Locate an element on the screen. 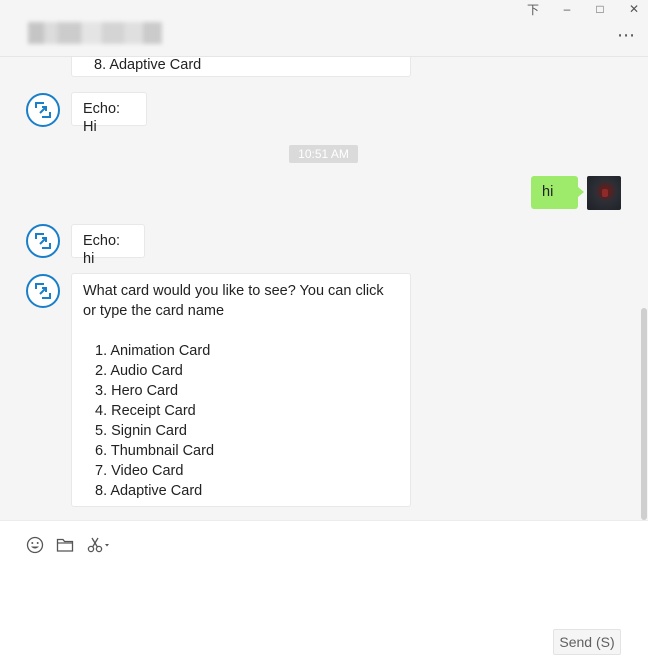 This screenshot has width=648, height=663. prev-card-bubble: 8. Adaptive Card is located at coordinates (241, 67).